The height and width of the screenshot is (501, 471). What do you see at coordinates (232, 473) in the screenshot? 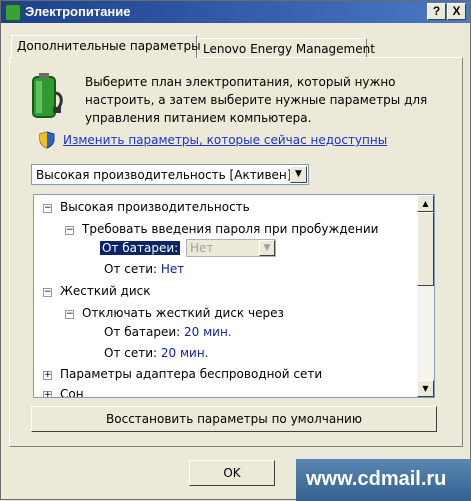
I see `ok-button: OK` at bounding box center [232, 473].